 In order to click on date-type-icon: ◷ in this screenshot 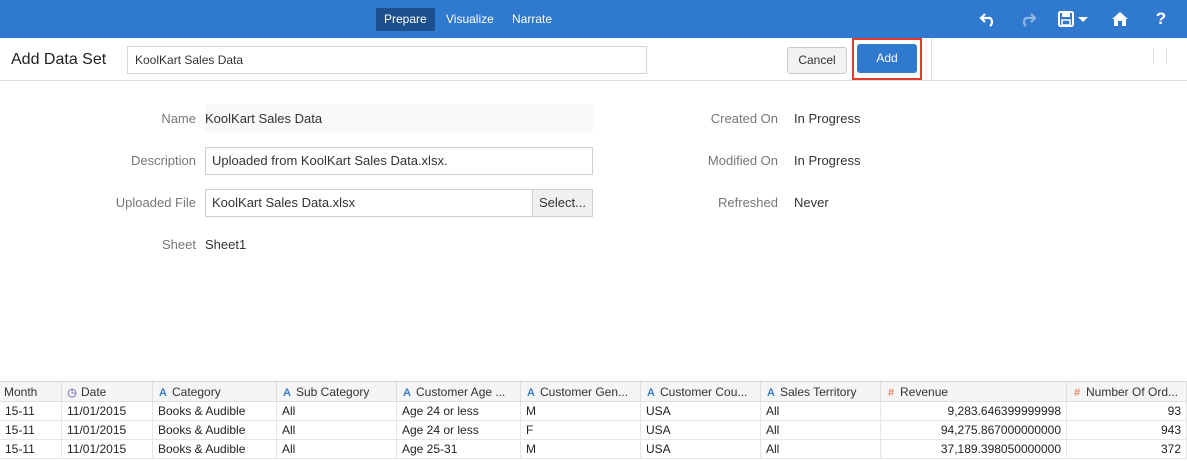, I will do `click(72, 393)`.